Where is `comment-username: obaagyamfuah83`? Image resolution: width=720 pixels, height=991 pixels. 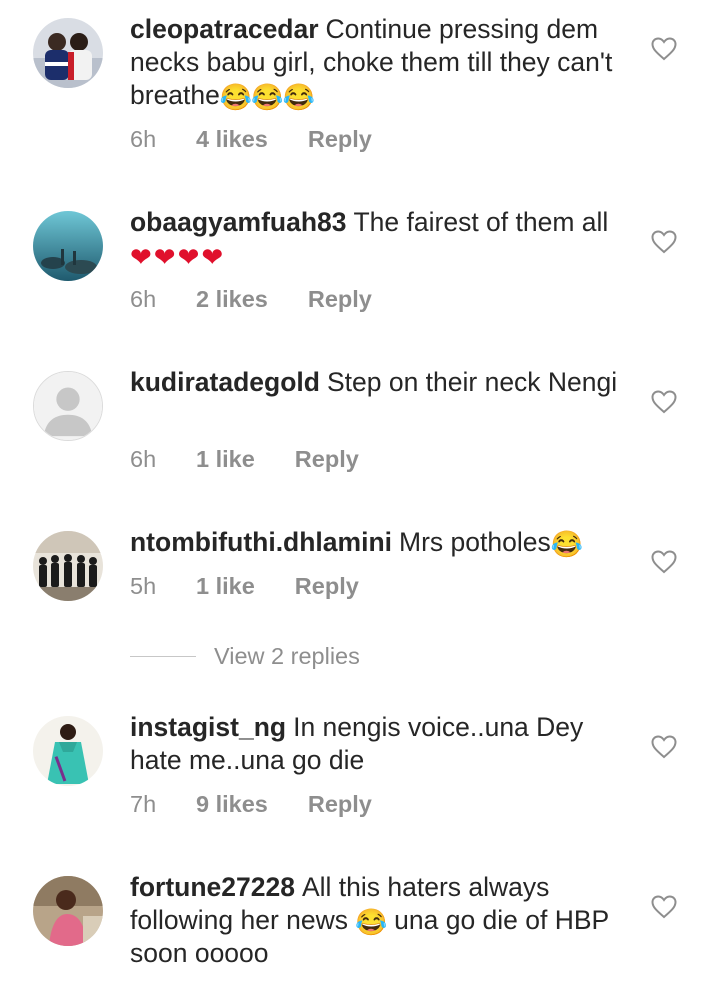 comment-username: obaagyamfuah83 is located at coordinates (238, 222).